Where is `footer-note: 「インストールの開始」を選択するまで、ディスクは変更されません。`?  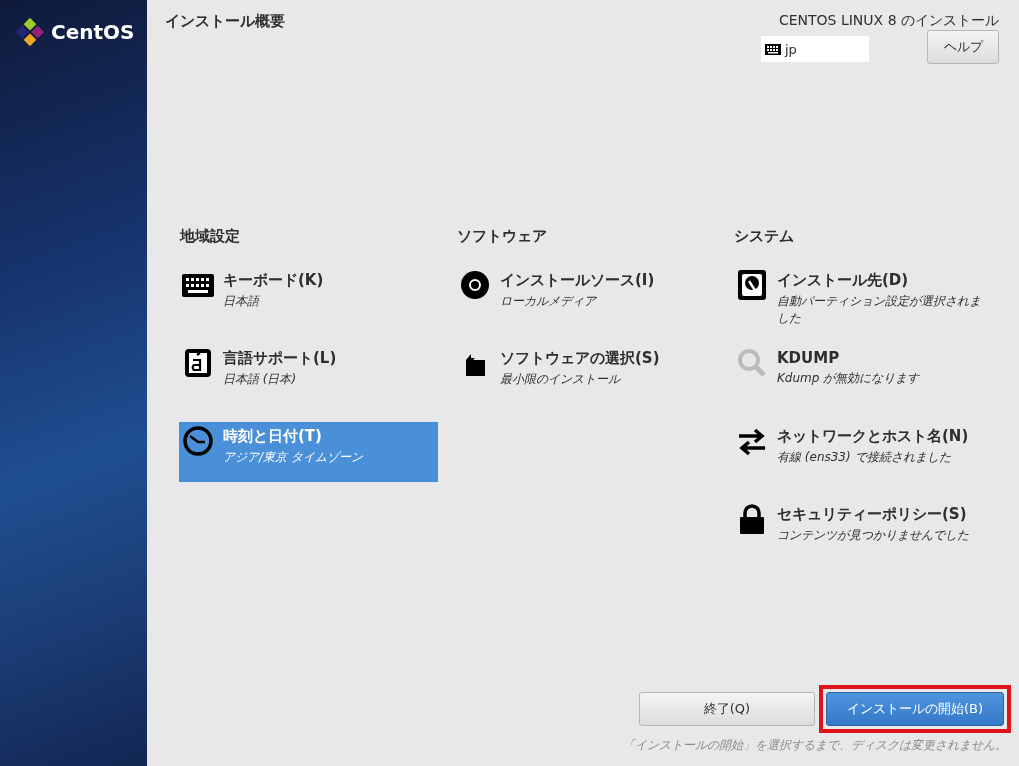
footer-note: 「インストールの開始」を選択するまで、ディスクは変更されません。 is located at coordinates (815, 745).